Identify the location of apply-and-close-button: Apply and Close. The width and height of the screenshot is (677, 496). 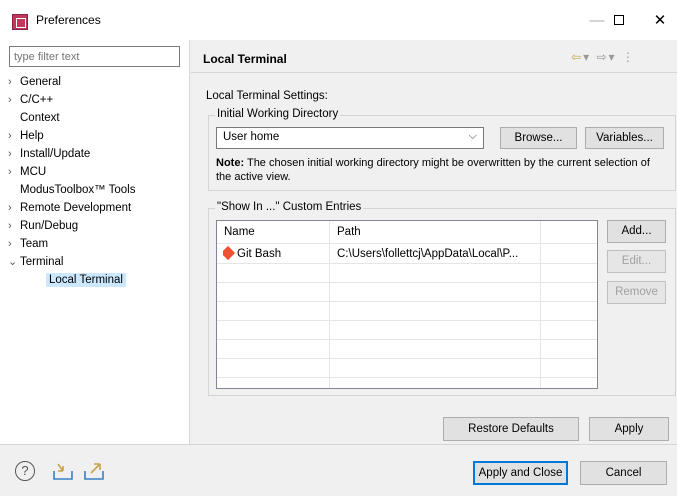
(520, 473).